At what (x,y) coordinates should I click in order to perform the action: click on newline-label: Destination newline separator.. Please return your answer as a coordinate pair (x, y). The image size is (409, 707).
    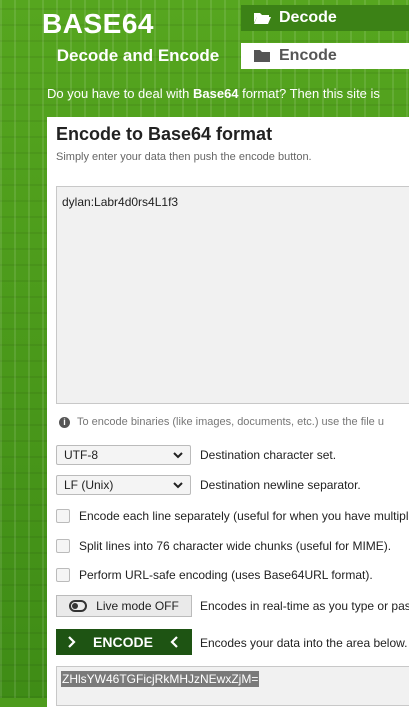
    Looking at the image, I should click on (280, 485).